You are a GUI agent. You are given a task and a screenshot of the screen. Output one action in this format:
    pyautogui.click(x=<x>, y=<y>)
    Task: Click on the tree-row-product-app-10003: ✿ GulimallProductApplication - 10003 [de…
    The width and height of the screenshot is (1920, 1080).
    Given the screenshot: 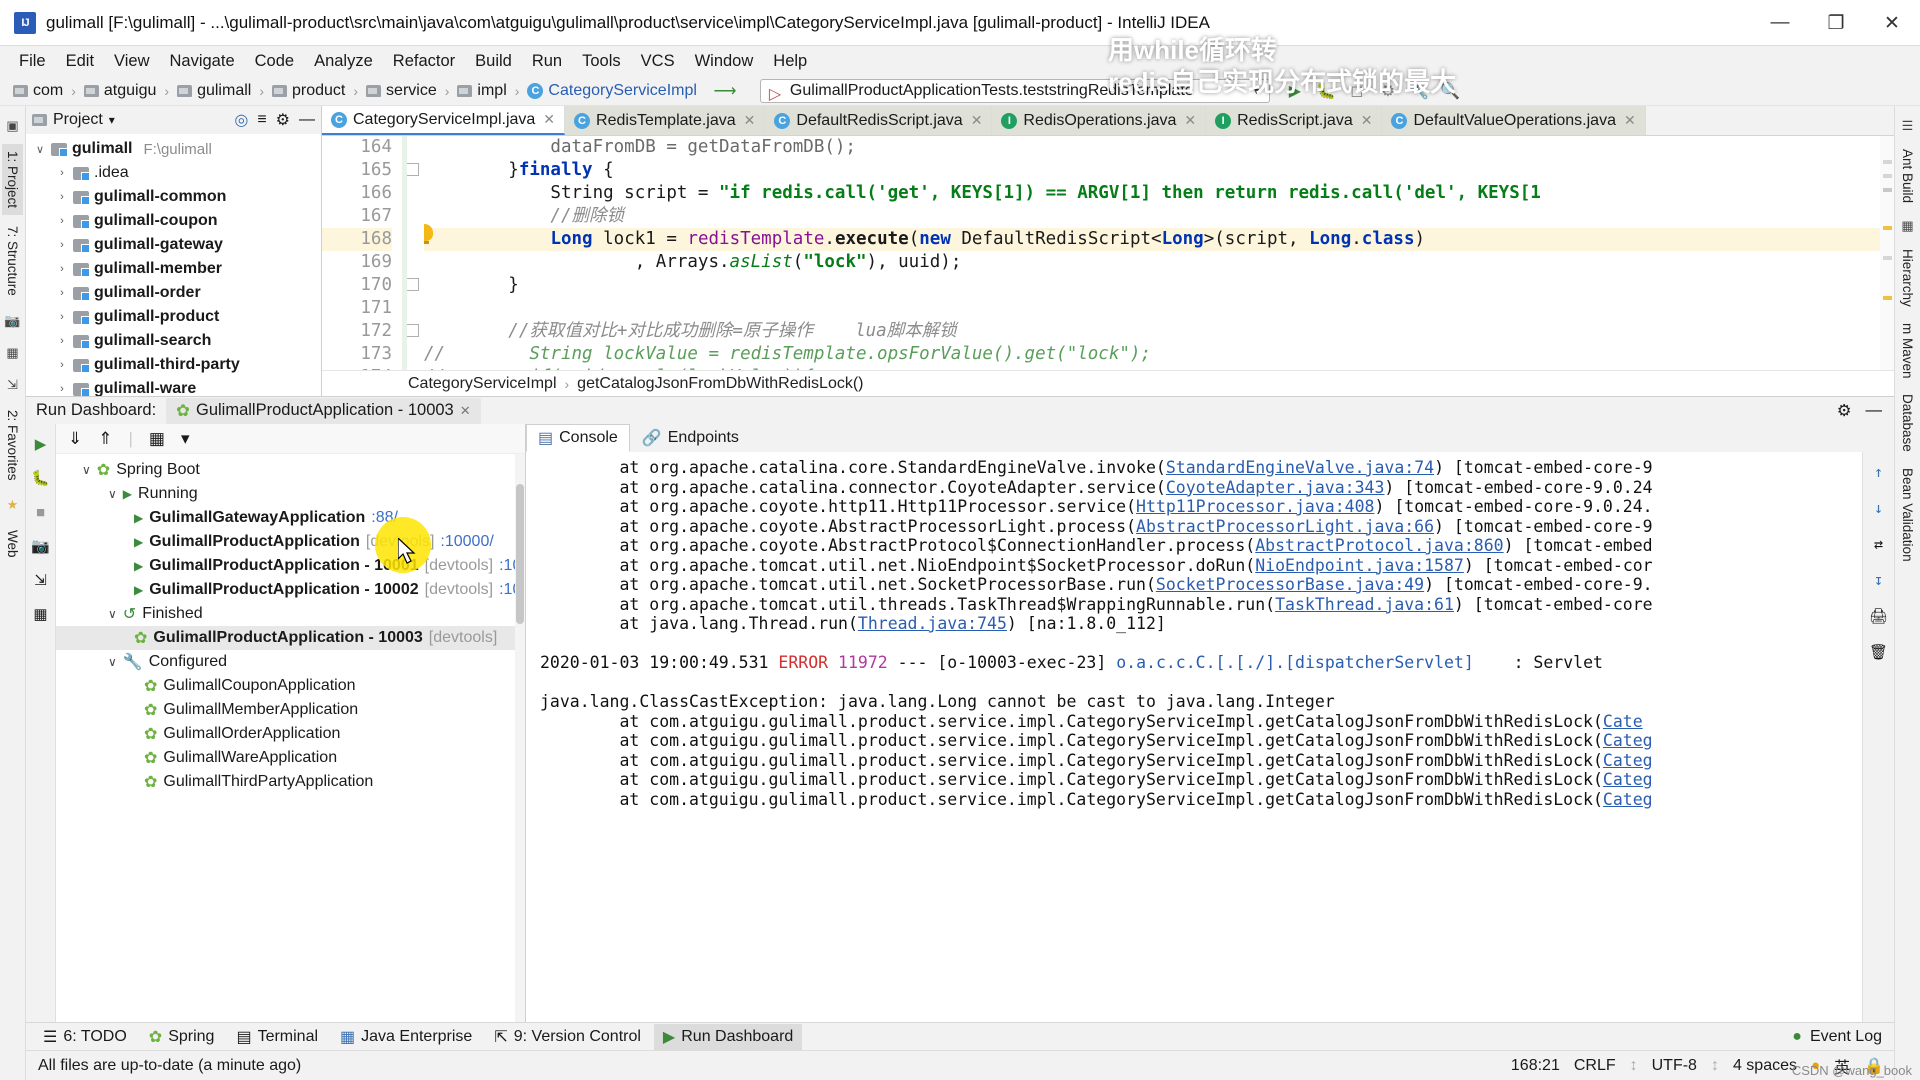 What is the action you would take?
    pyautogui.click(x=290, y=638)
    